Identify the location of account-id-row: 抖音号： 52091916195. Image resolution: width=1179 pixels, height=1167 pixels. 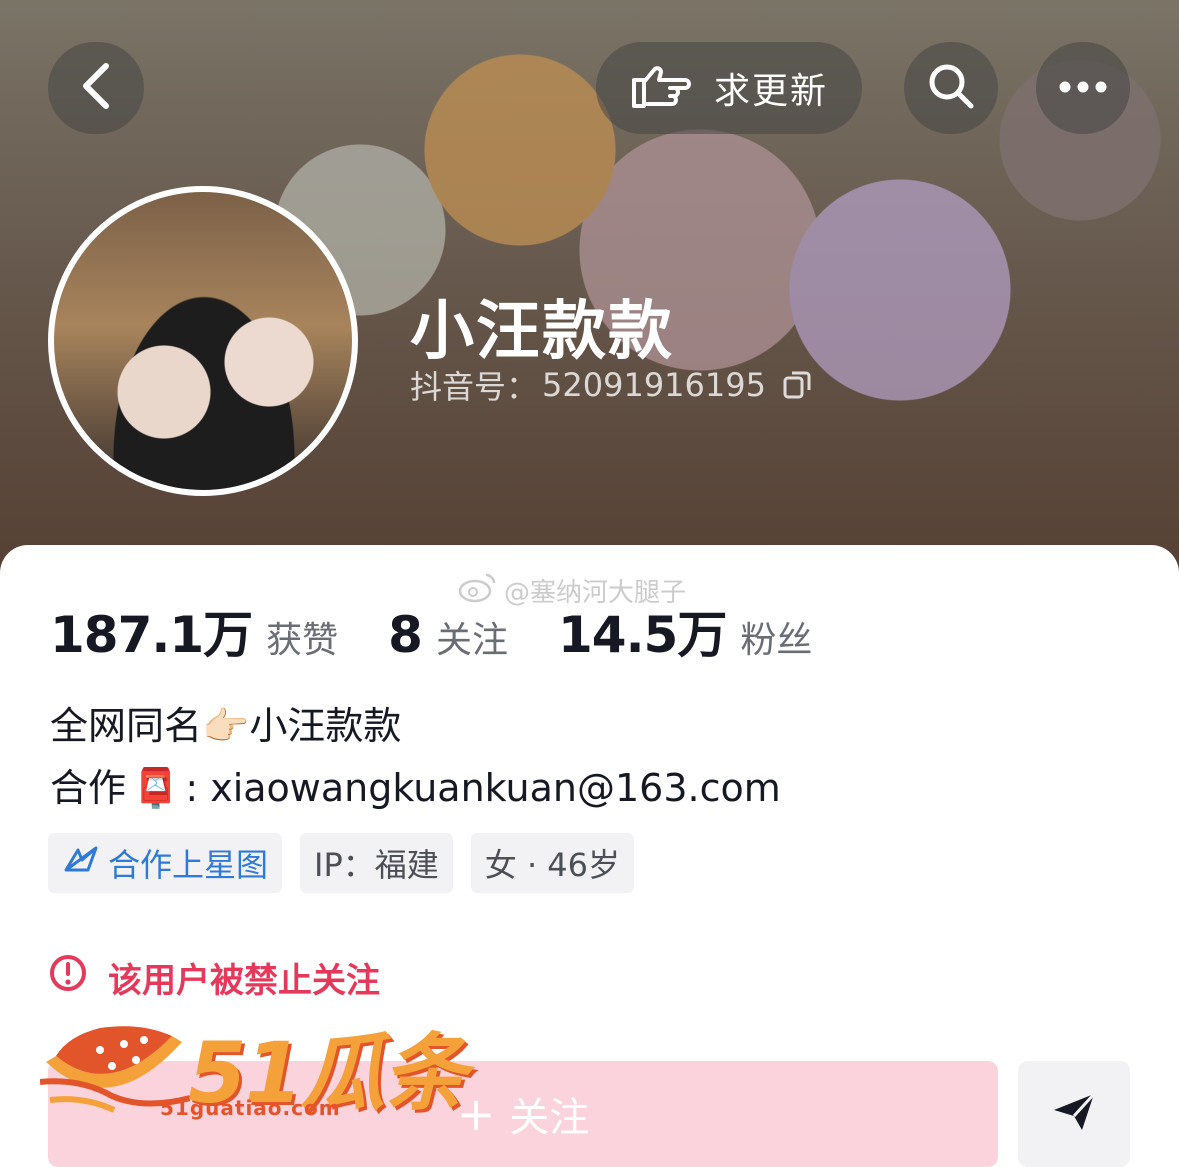
(611, 385).